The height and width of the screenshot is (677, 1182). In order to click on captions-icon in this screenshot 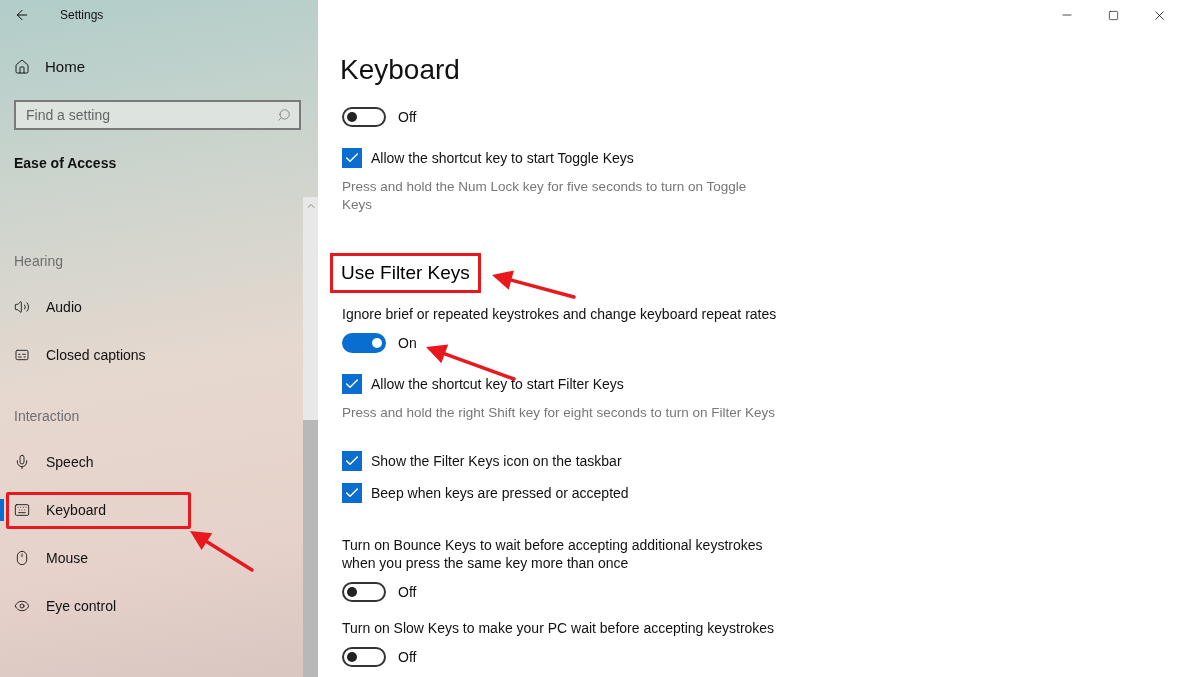, I will do `click(22, 355)`.